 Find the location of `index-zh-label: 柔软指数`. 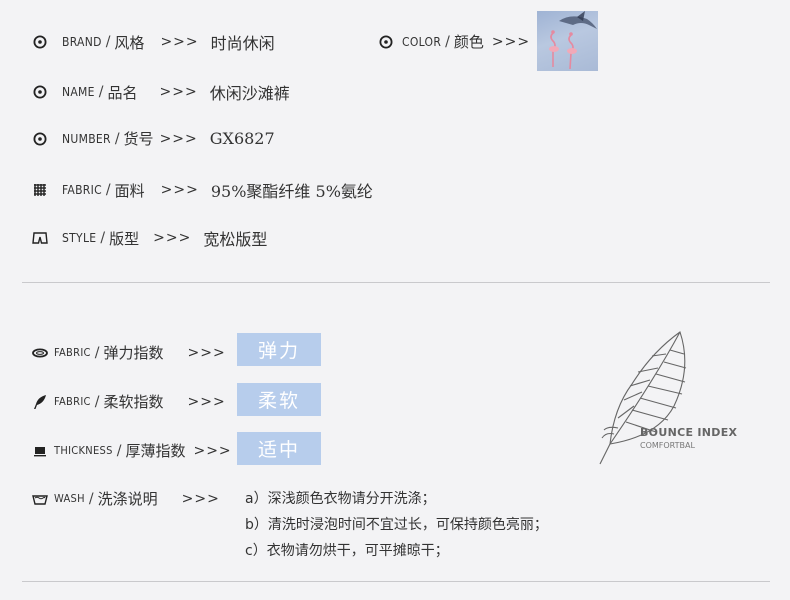

index-zh-label: 柔软指数 is located at coordinates (133, 402).